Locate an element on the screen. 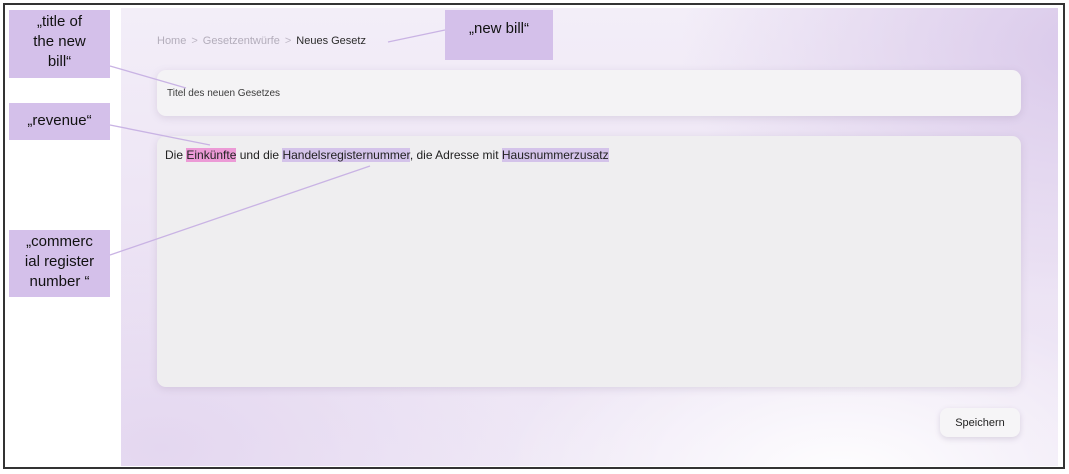 Image resolution: width=1069 pixels, height=474 pixels. annotation-commercial-register-number: „commerc ial register number “ is located at coordinates (59, 263).